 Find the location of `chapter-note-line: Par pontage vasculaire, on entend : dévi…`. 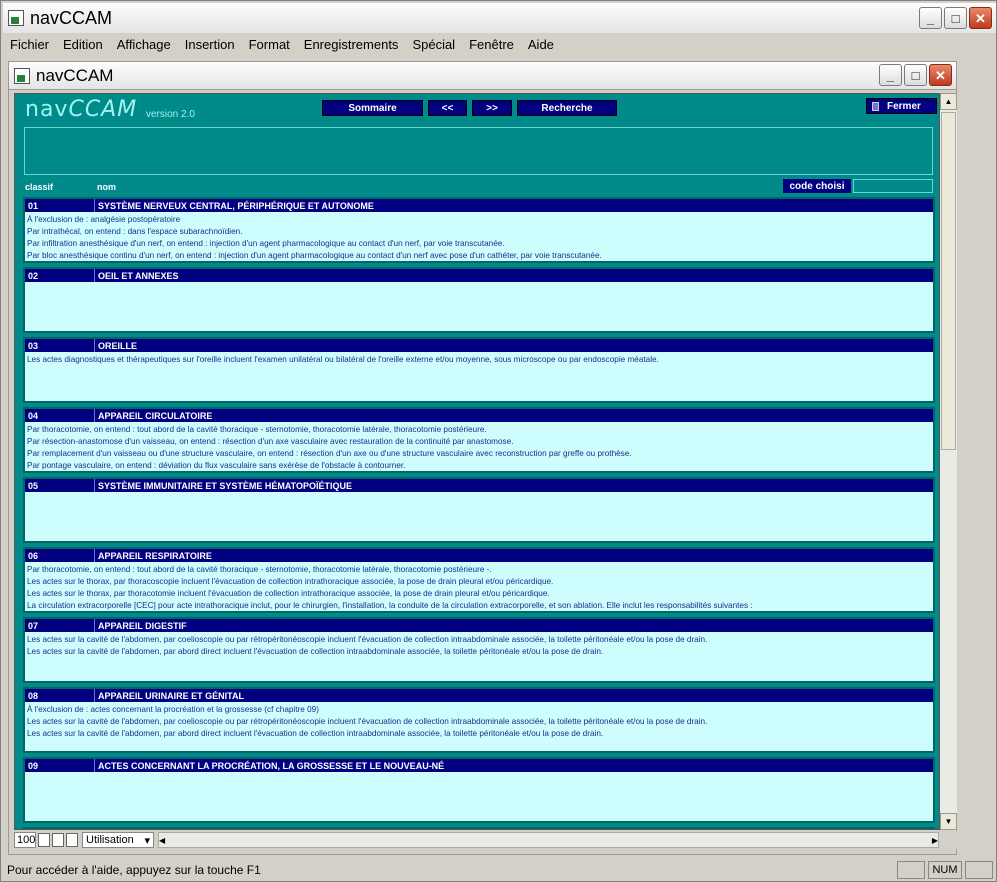

chapter-note-line: Par pontage vasculaire, on entend : dévi… is located at coordinates (216, 465).